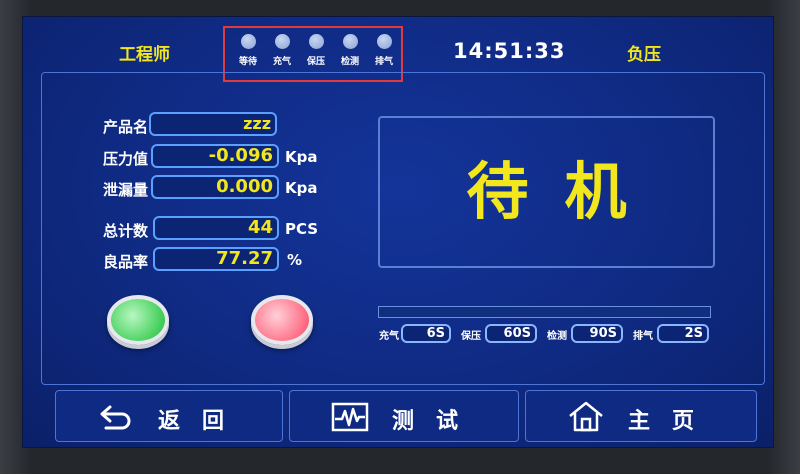  I want to click on status-text: 待机, so click(564, 191).